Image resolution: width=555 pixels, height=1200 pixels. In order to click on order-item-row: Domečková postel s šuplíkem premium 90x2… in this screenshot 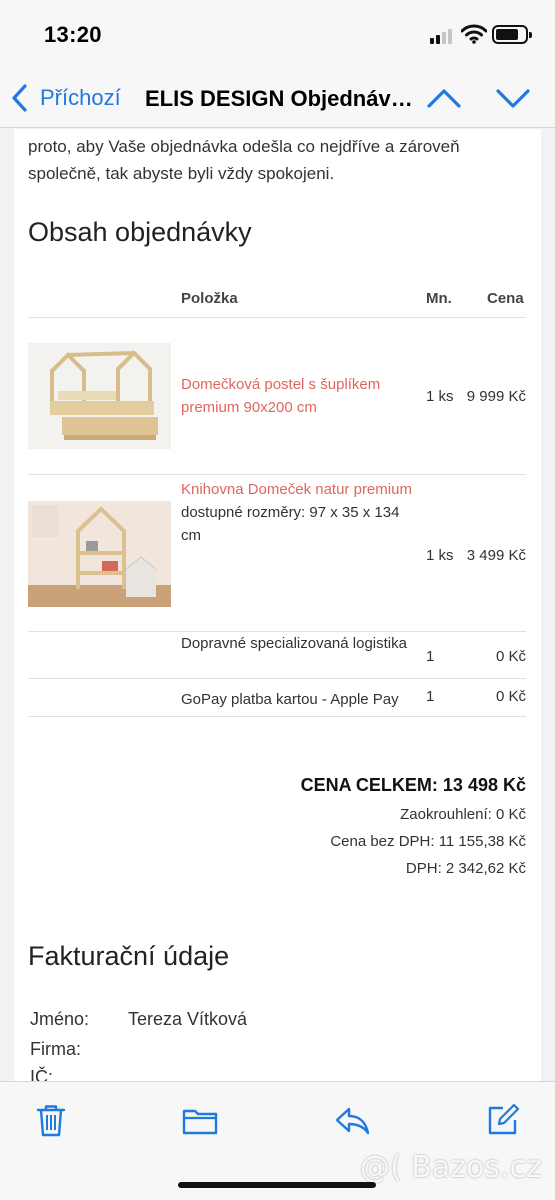, I will do `click(277, 395)`.